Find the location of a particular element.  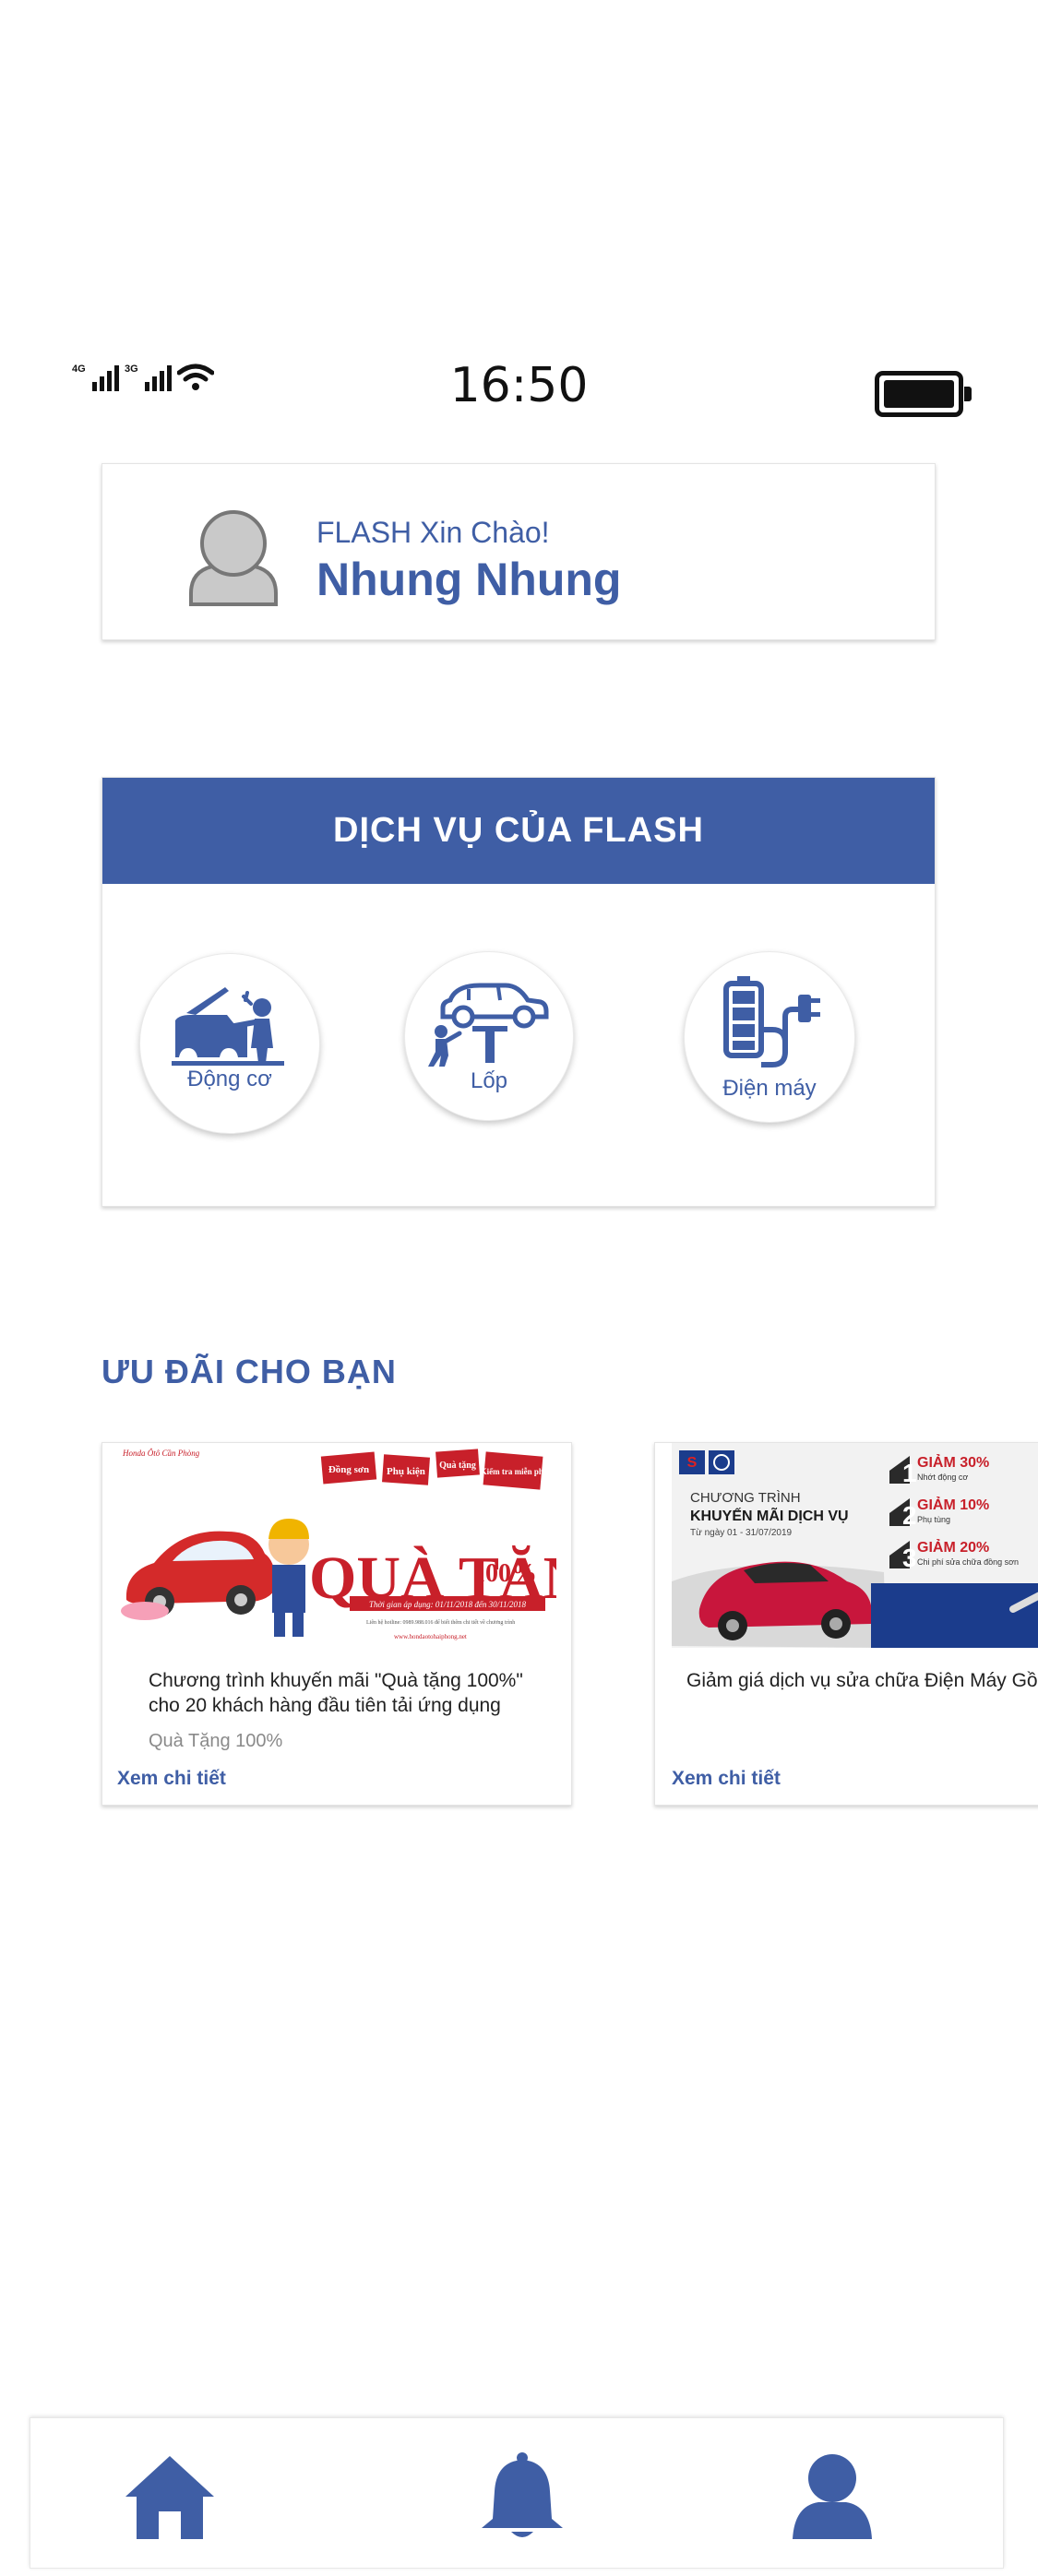

deal-tag: Quà Tặng 100% is located at coordinates (216, 1741).